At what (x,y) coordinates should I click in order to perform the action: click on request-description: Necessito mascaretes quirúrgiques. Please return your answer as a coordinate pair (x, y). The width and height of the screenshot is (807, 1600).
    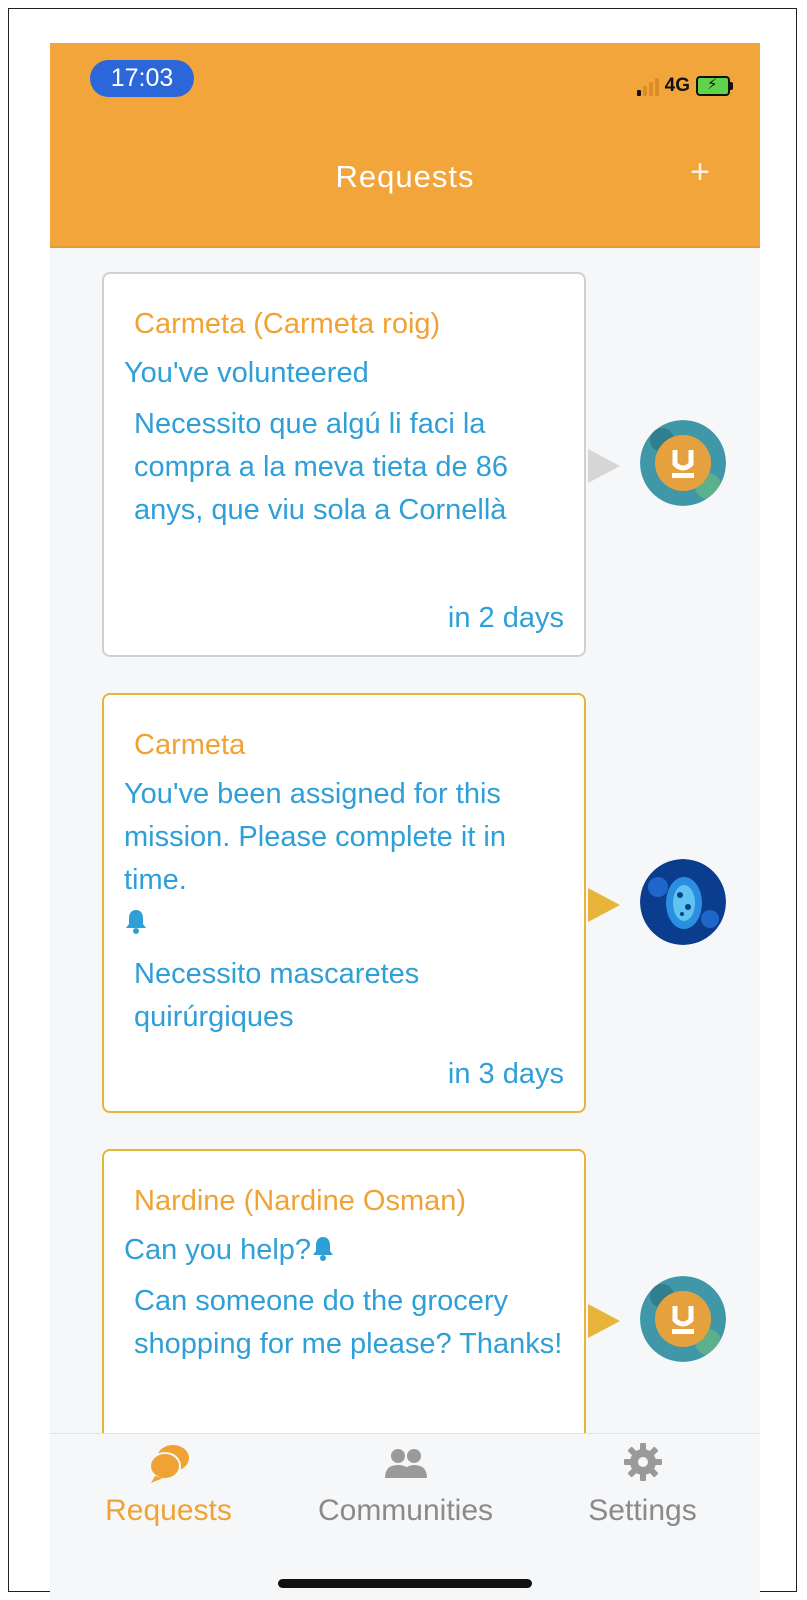
    Looking at the image, I should click on (277, 995).